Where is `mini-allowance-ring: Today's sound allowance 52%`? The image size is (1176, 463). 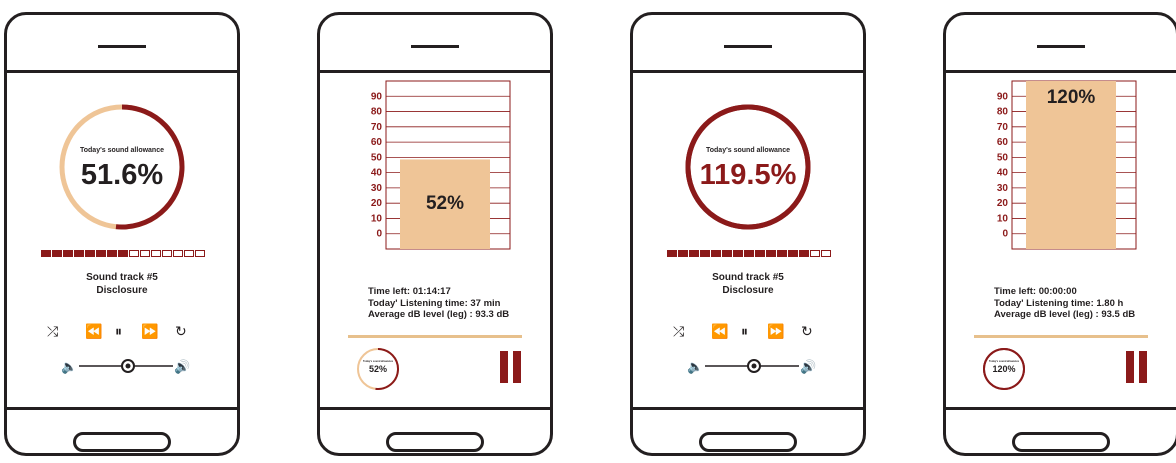 mini-allowance-ring: Today's sound allowance 52% is located at coordinates (378, 369).